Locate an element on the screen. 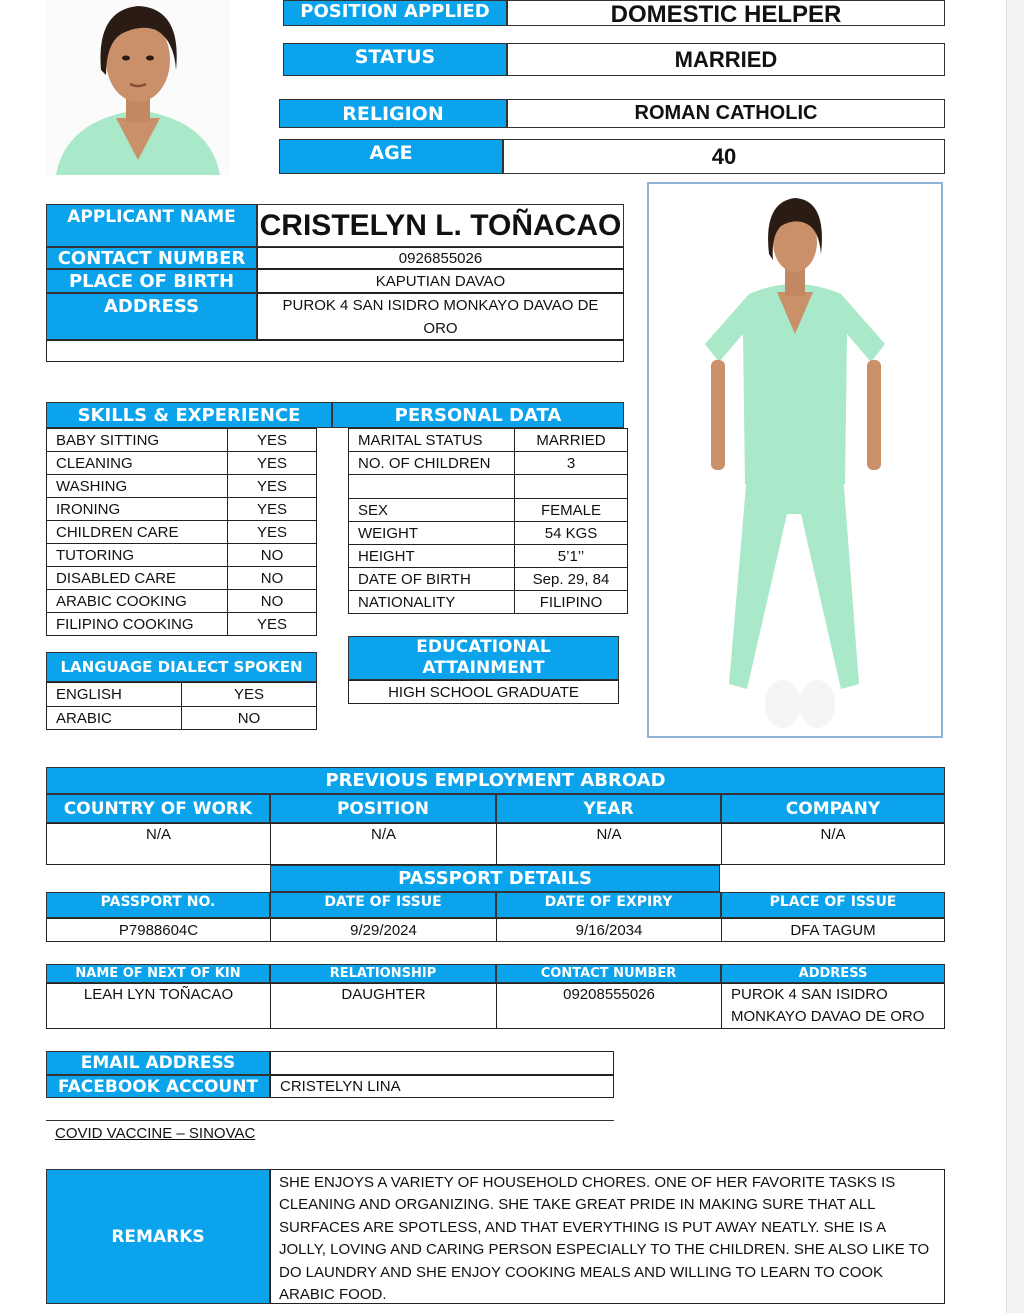  employment-header: POSITION is located at coordinates (383, 808).